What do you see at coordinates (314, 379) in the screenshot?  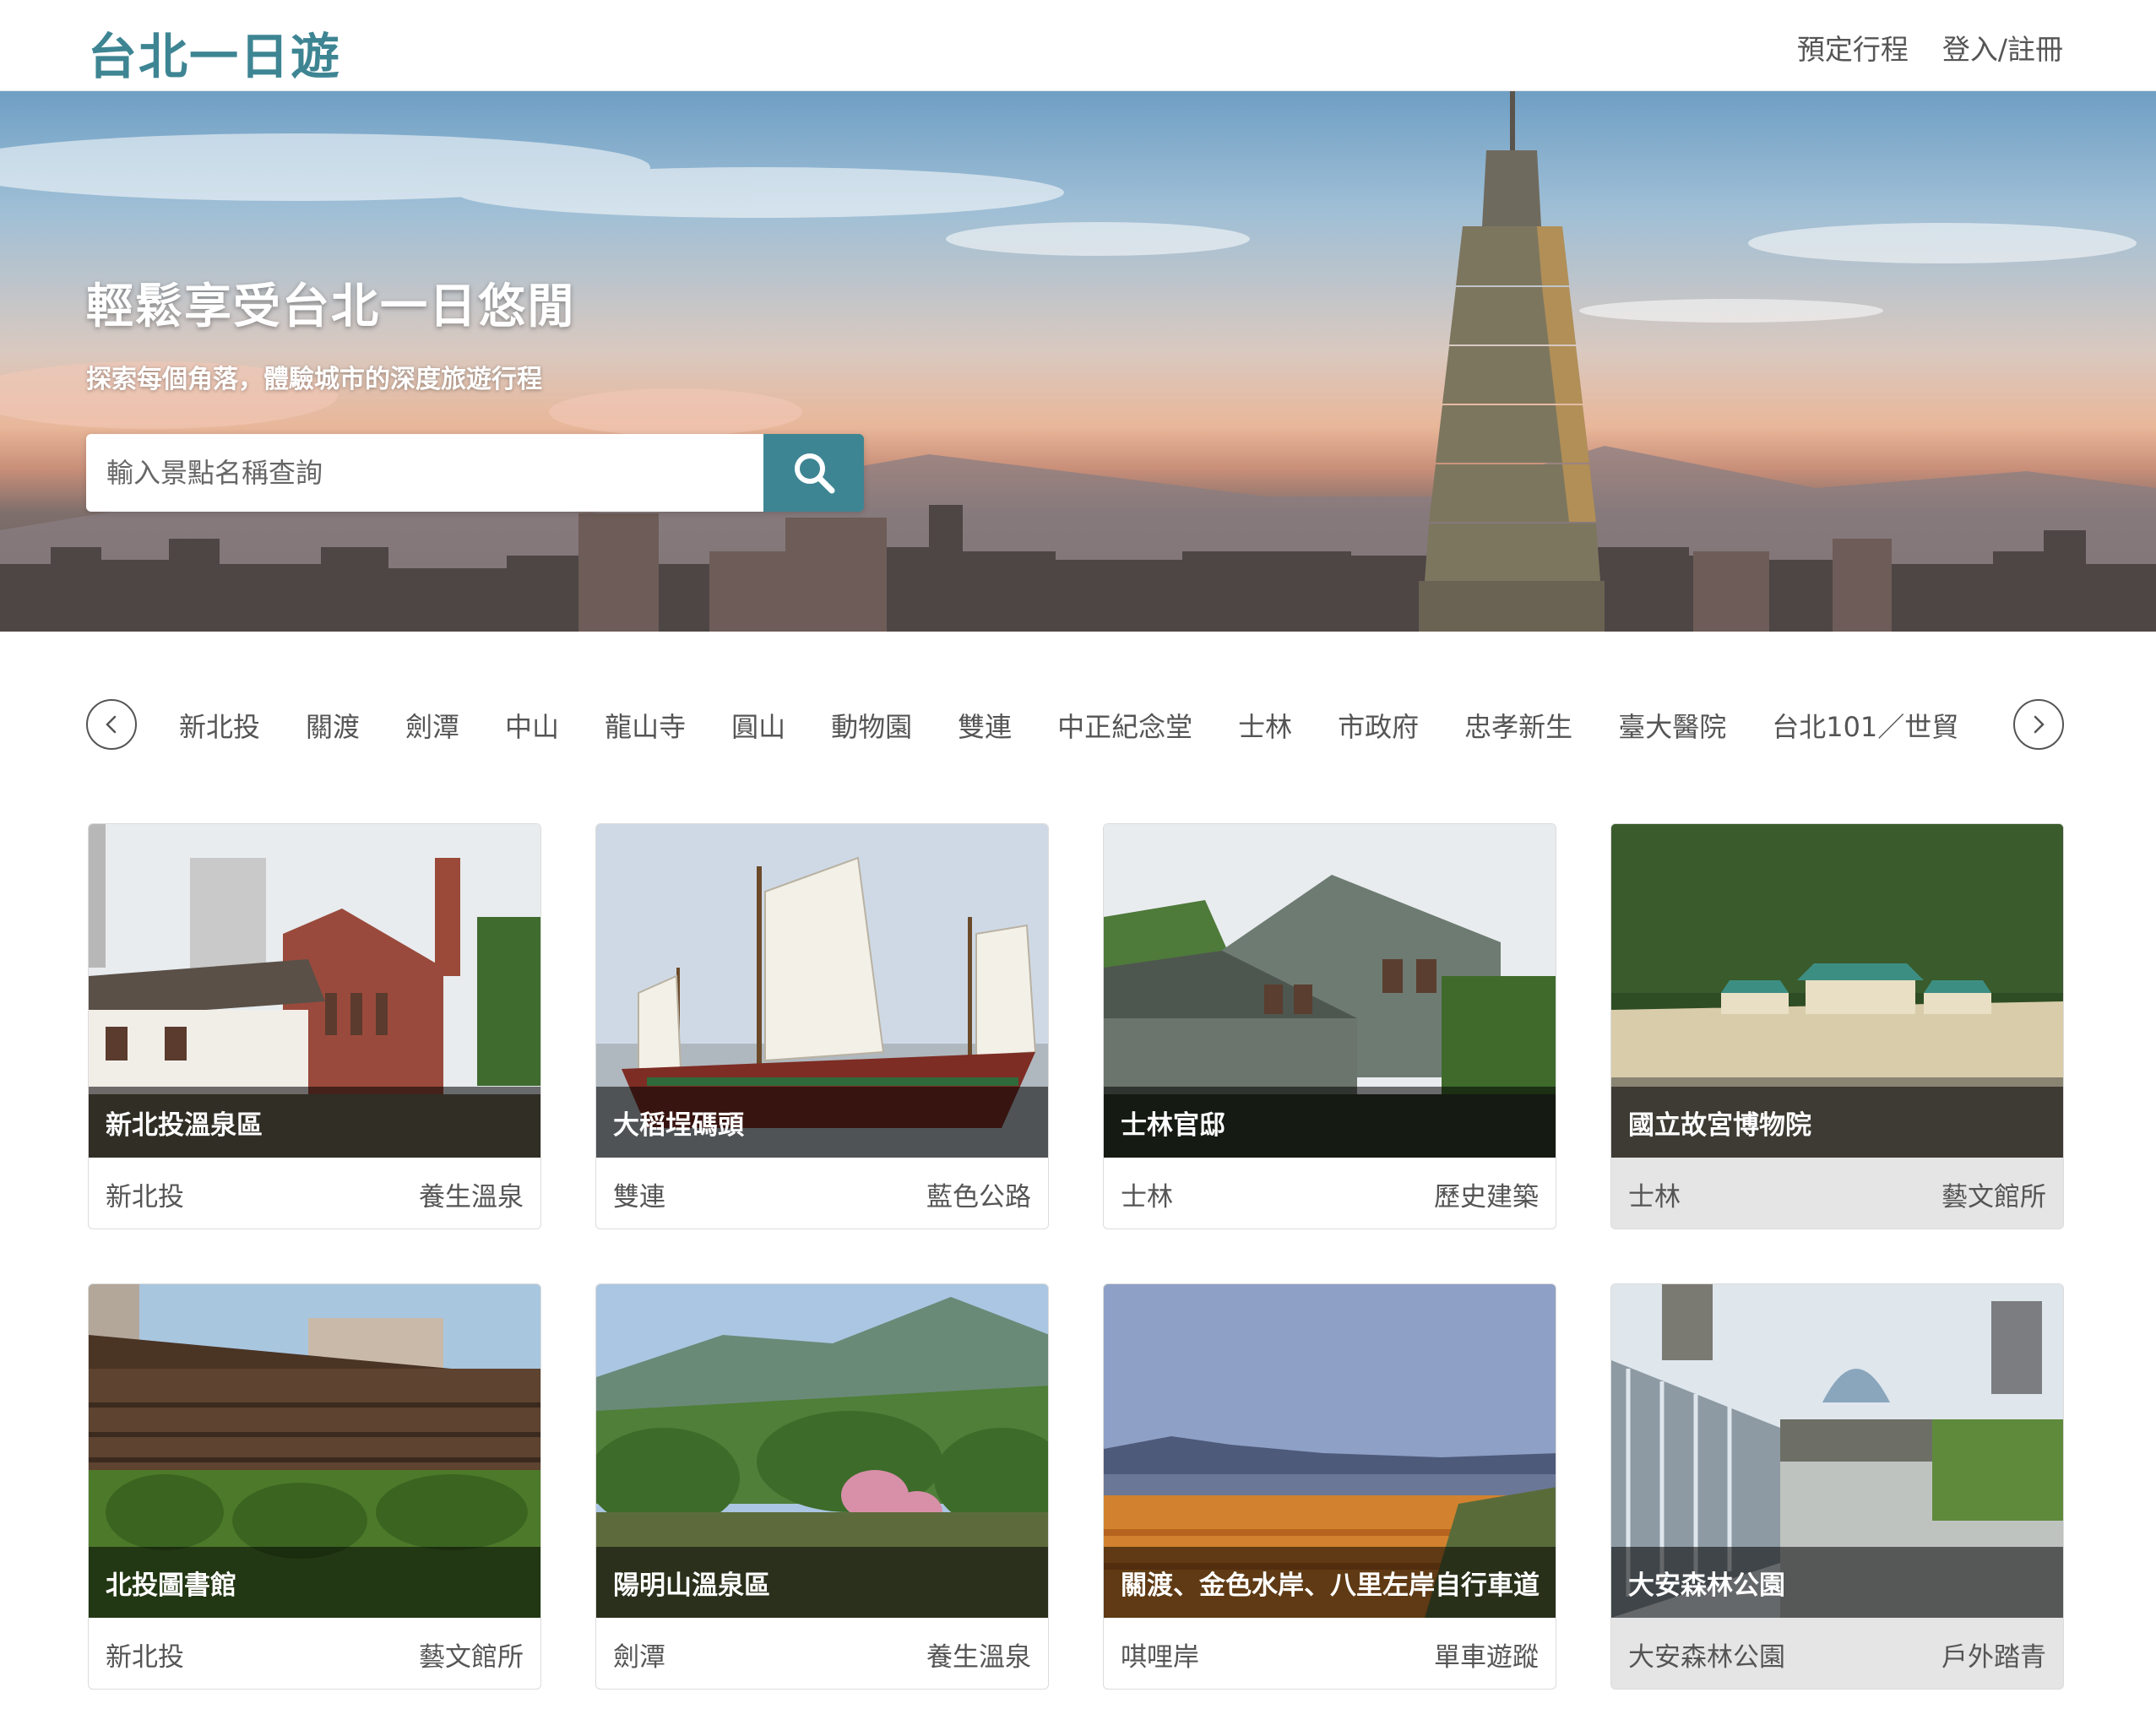 I see `hero-subtitle: 探索每個角落，體驗城市的深度旅遊行程` at bounding box center [314, 379].